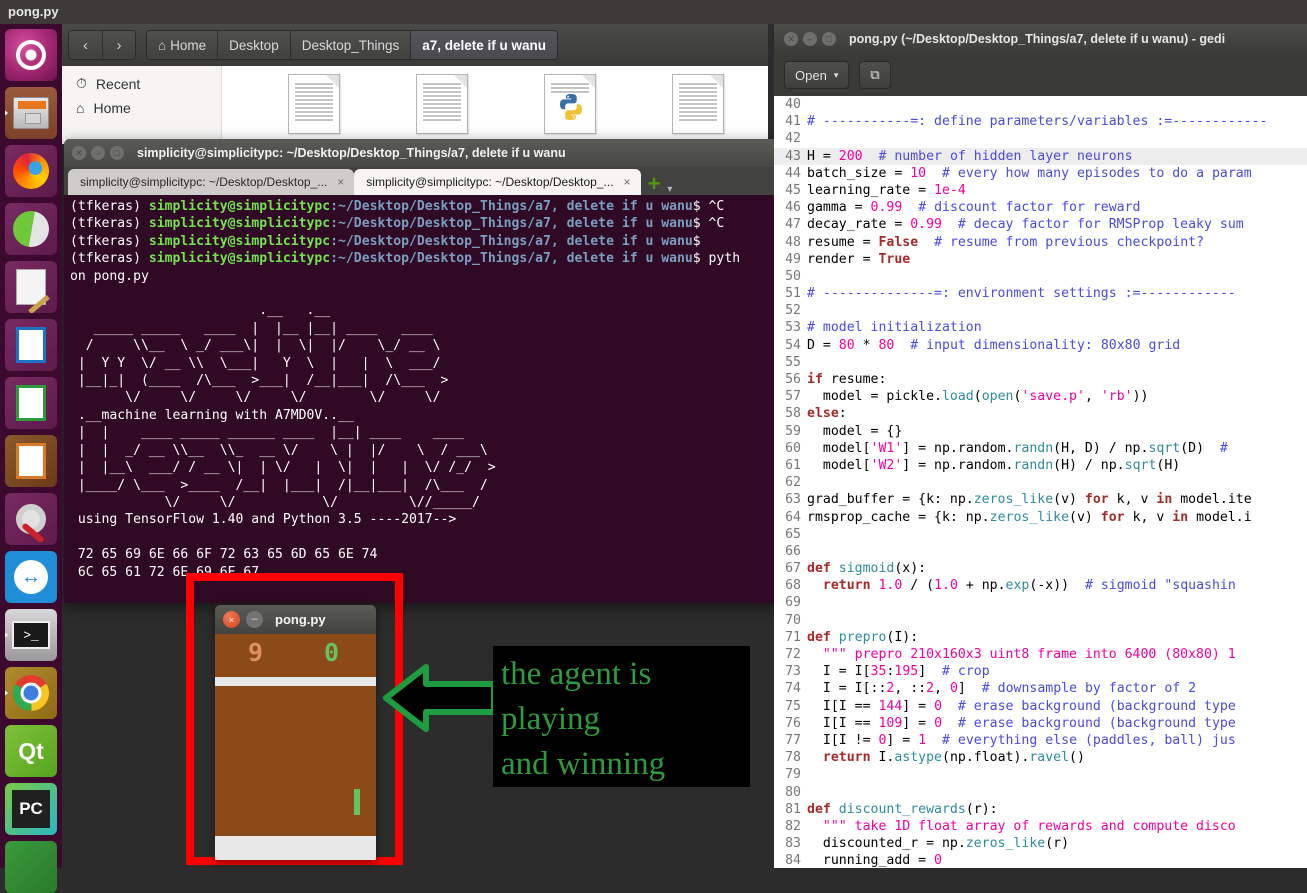 This screenshot has width=1307, height=893. What do you see at coordinates (31, 635) in the screenshot?
I see `launcher-item-terminal: >_` at bounding box center [31, 635].